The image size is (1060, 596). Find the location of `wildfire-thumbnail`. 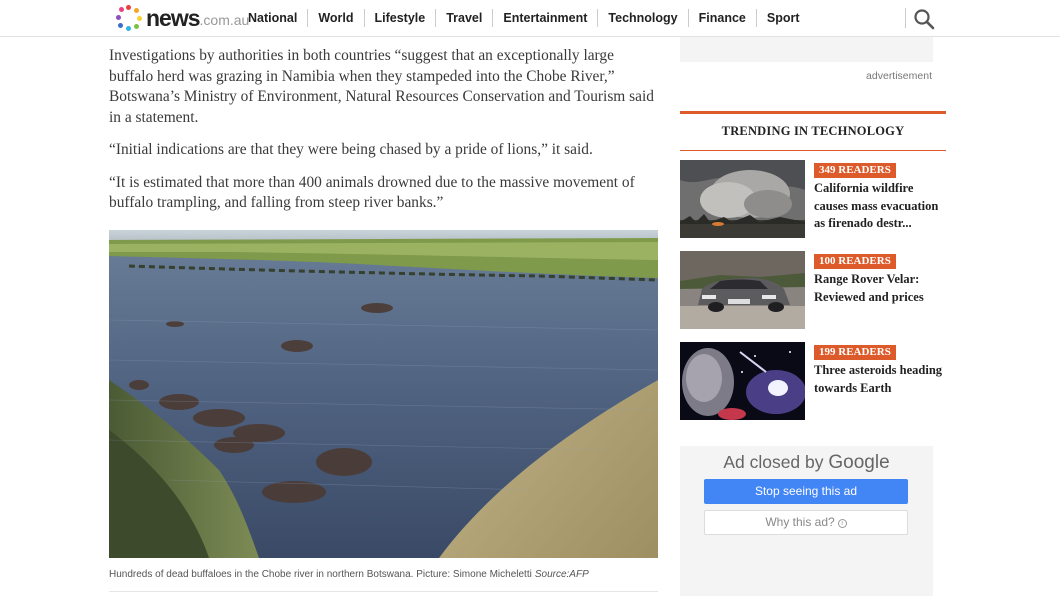

wildfire-thumbnail is located at coordinates (742, 199).